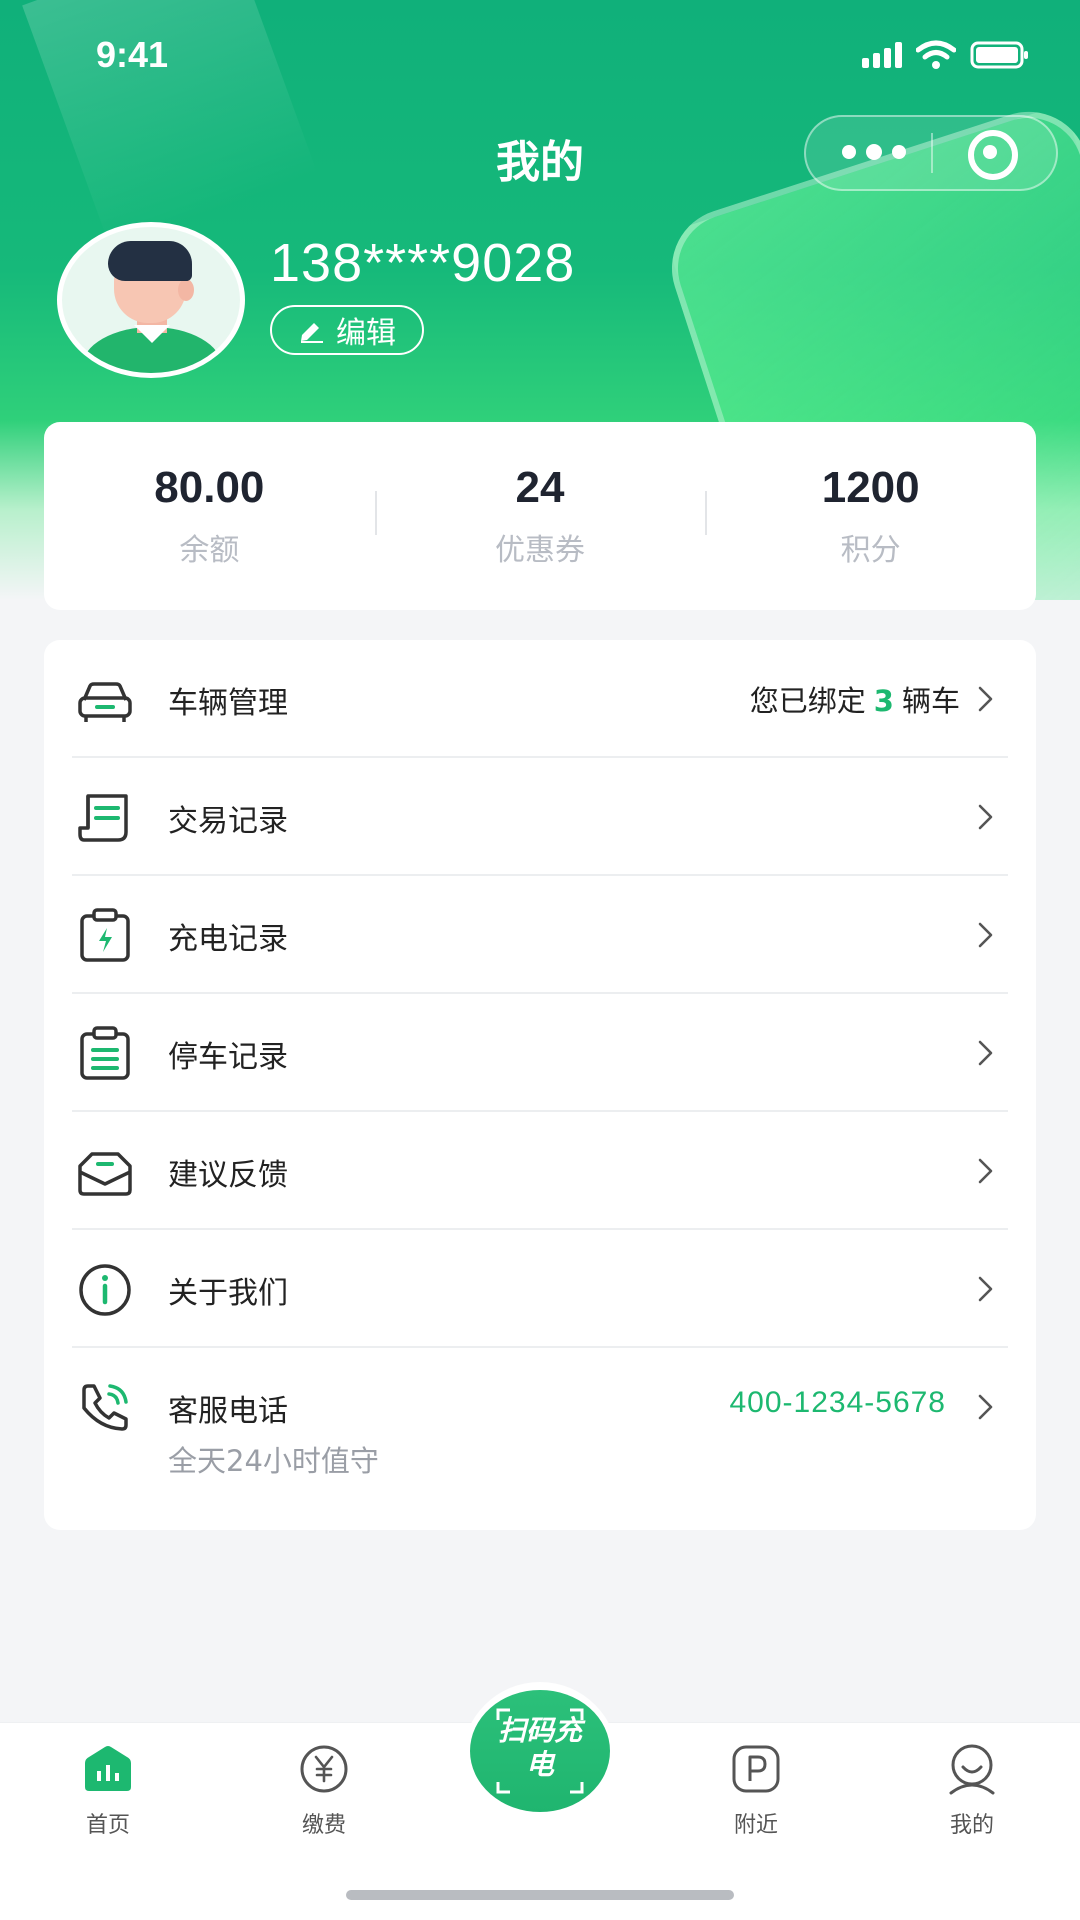 This screenshot has height=1920, width=1080. I want to click on vehicle-count: 3, so click(883, 701).